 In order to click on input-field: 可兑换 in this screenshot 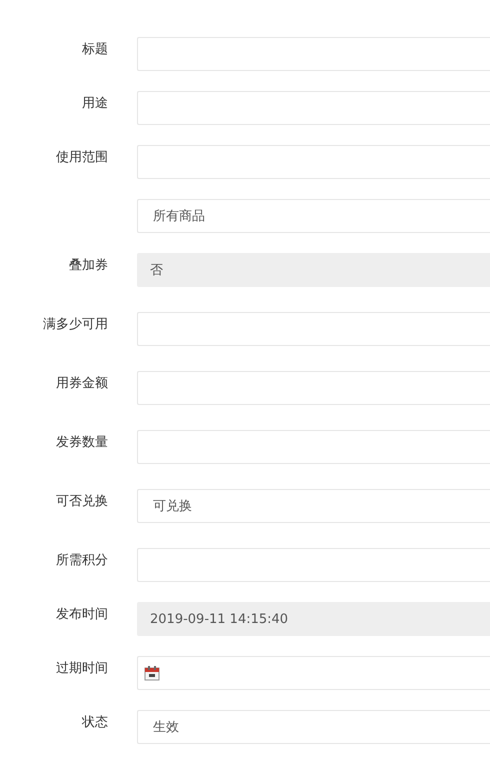, I will do `click(313, 506)`.